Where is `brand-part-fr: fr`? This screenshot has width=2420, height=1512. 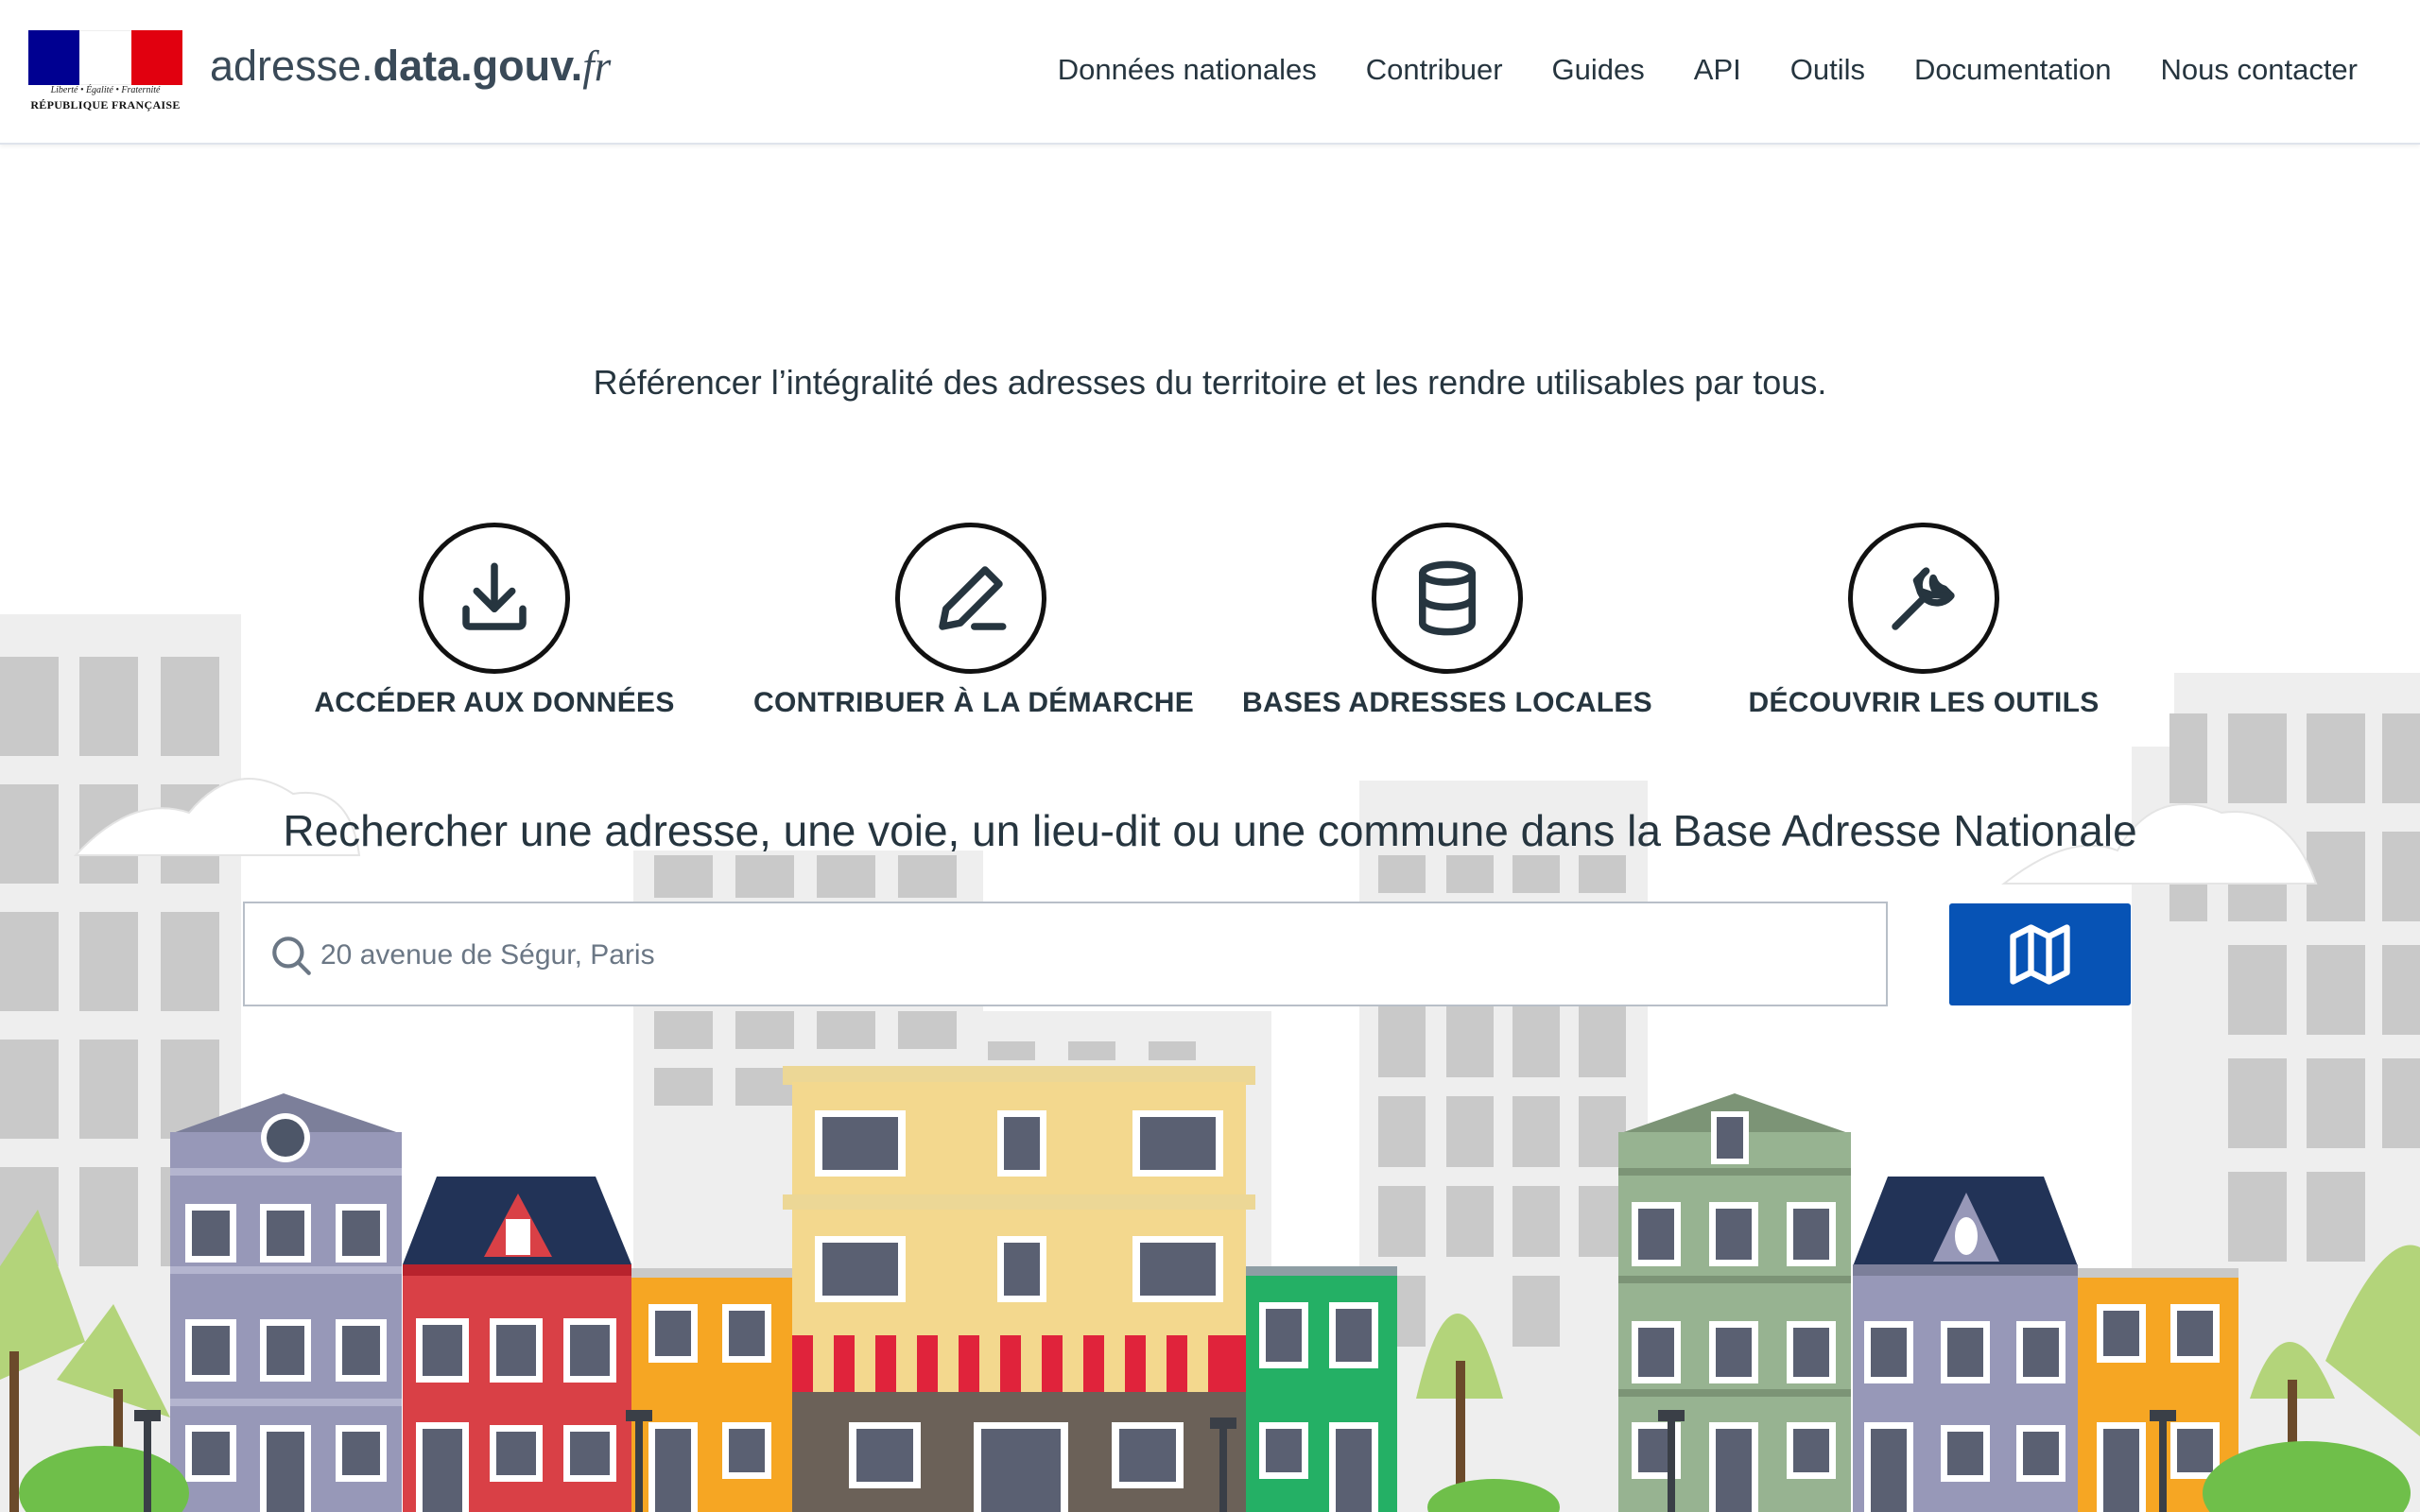
brand-part-fr: fr is located at coordinates (597, 66).